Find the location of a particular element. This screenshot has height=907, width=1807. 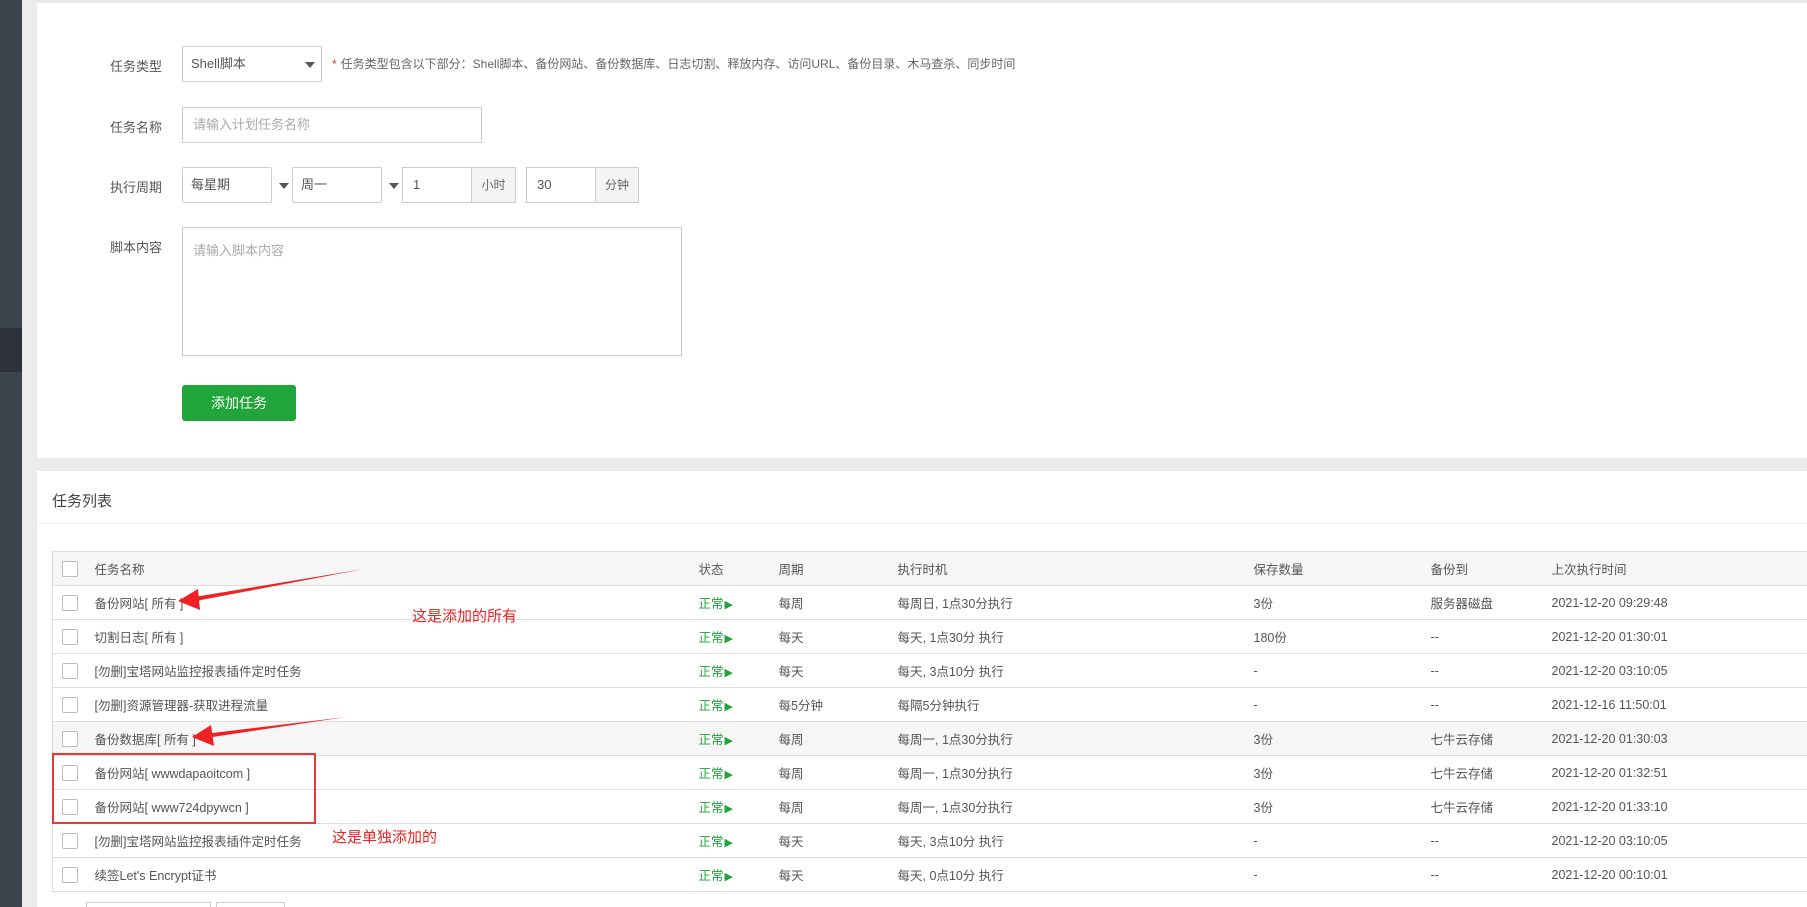

period-type-select: 每星期 is located at coordinates (235, 185).